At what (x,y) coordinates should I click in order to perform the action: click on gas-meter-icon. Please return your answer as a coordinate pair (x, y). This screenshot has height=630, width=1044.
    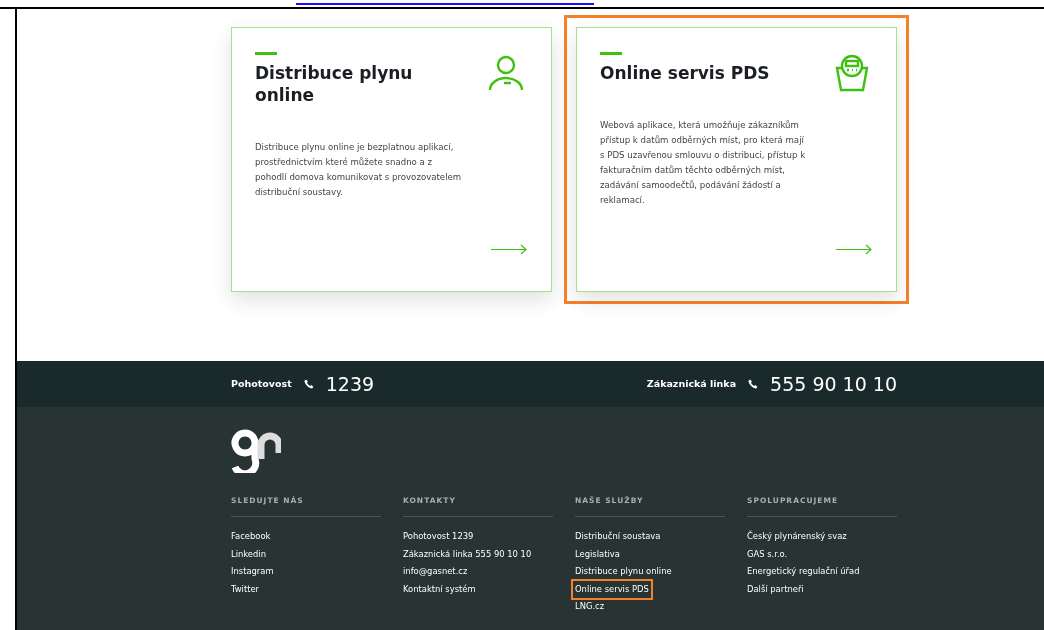
    Looking at the image, I should click on (852, 73).